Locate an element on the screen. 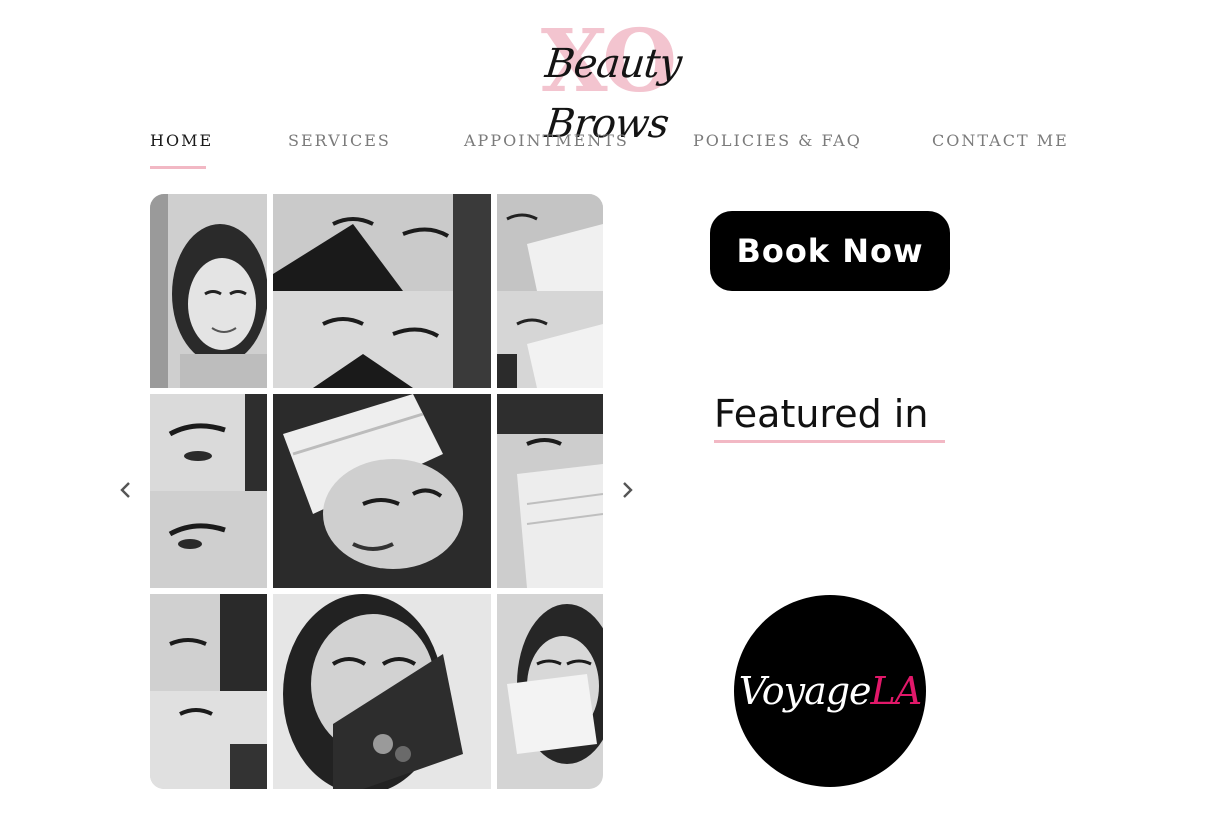 The image size is (1221, 830). nav-item-home: HOME is located at coordinates (181, 140).